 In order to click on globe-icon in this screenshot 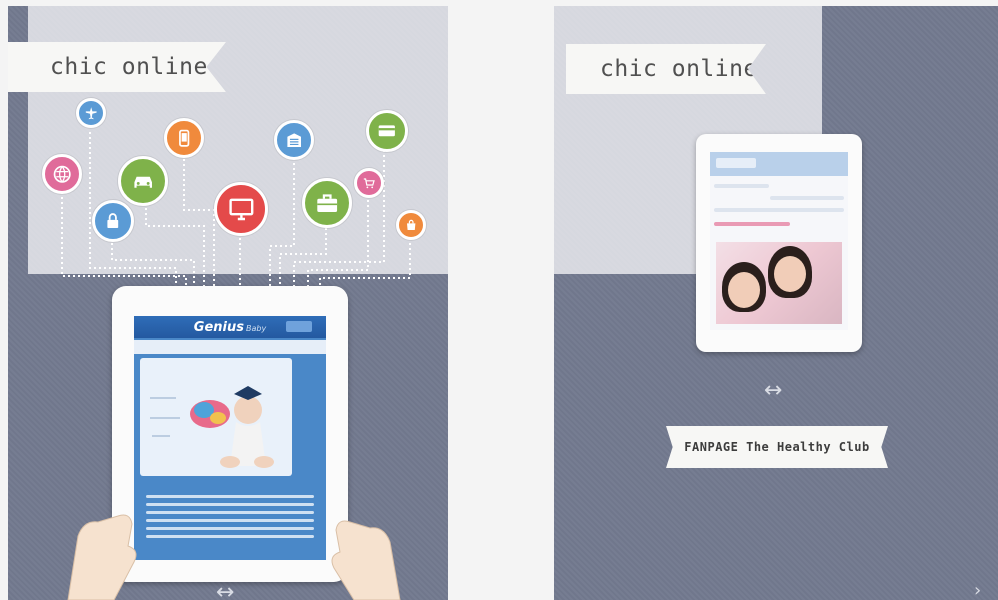, I will do `click(62, 174)`.